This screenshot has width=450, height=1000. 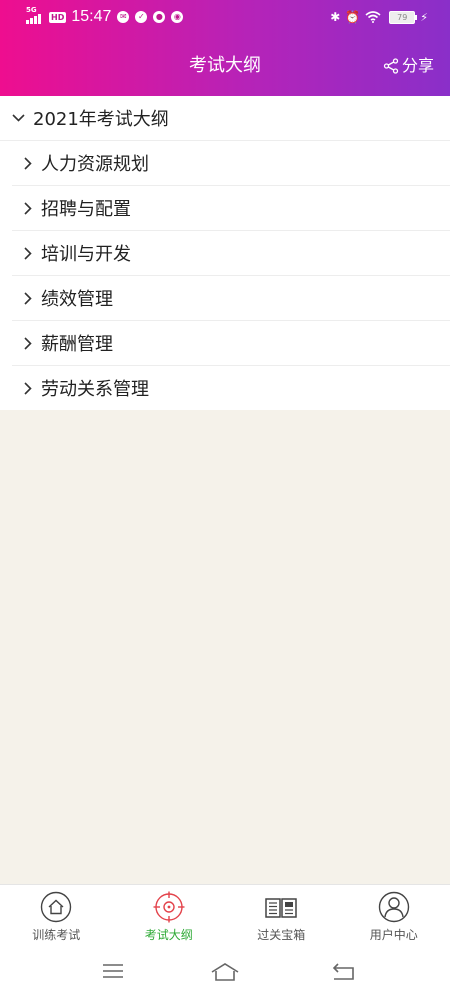 I want to click on share-label: 分享, so click(x=417, y=65).